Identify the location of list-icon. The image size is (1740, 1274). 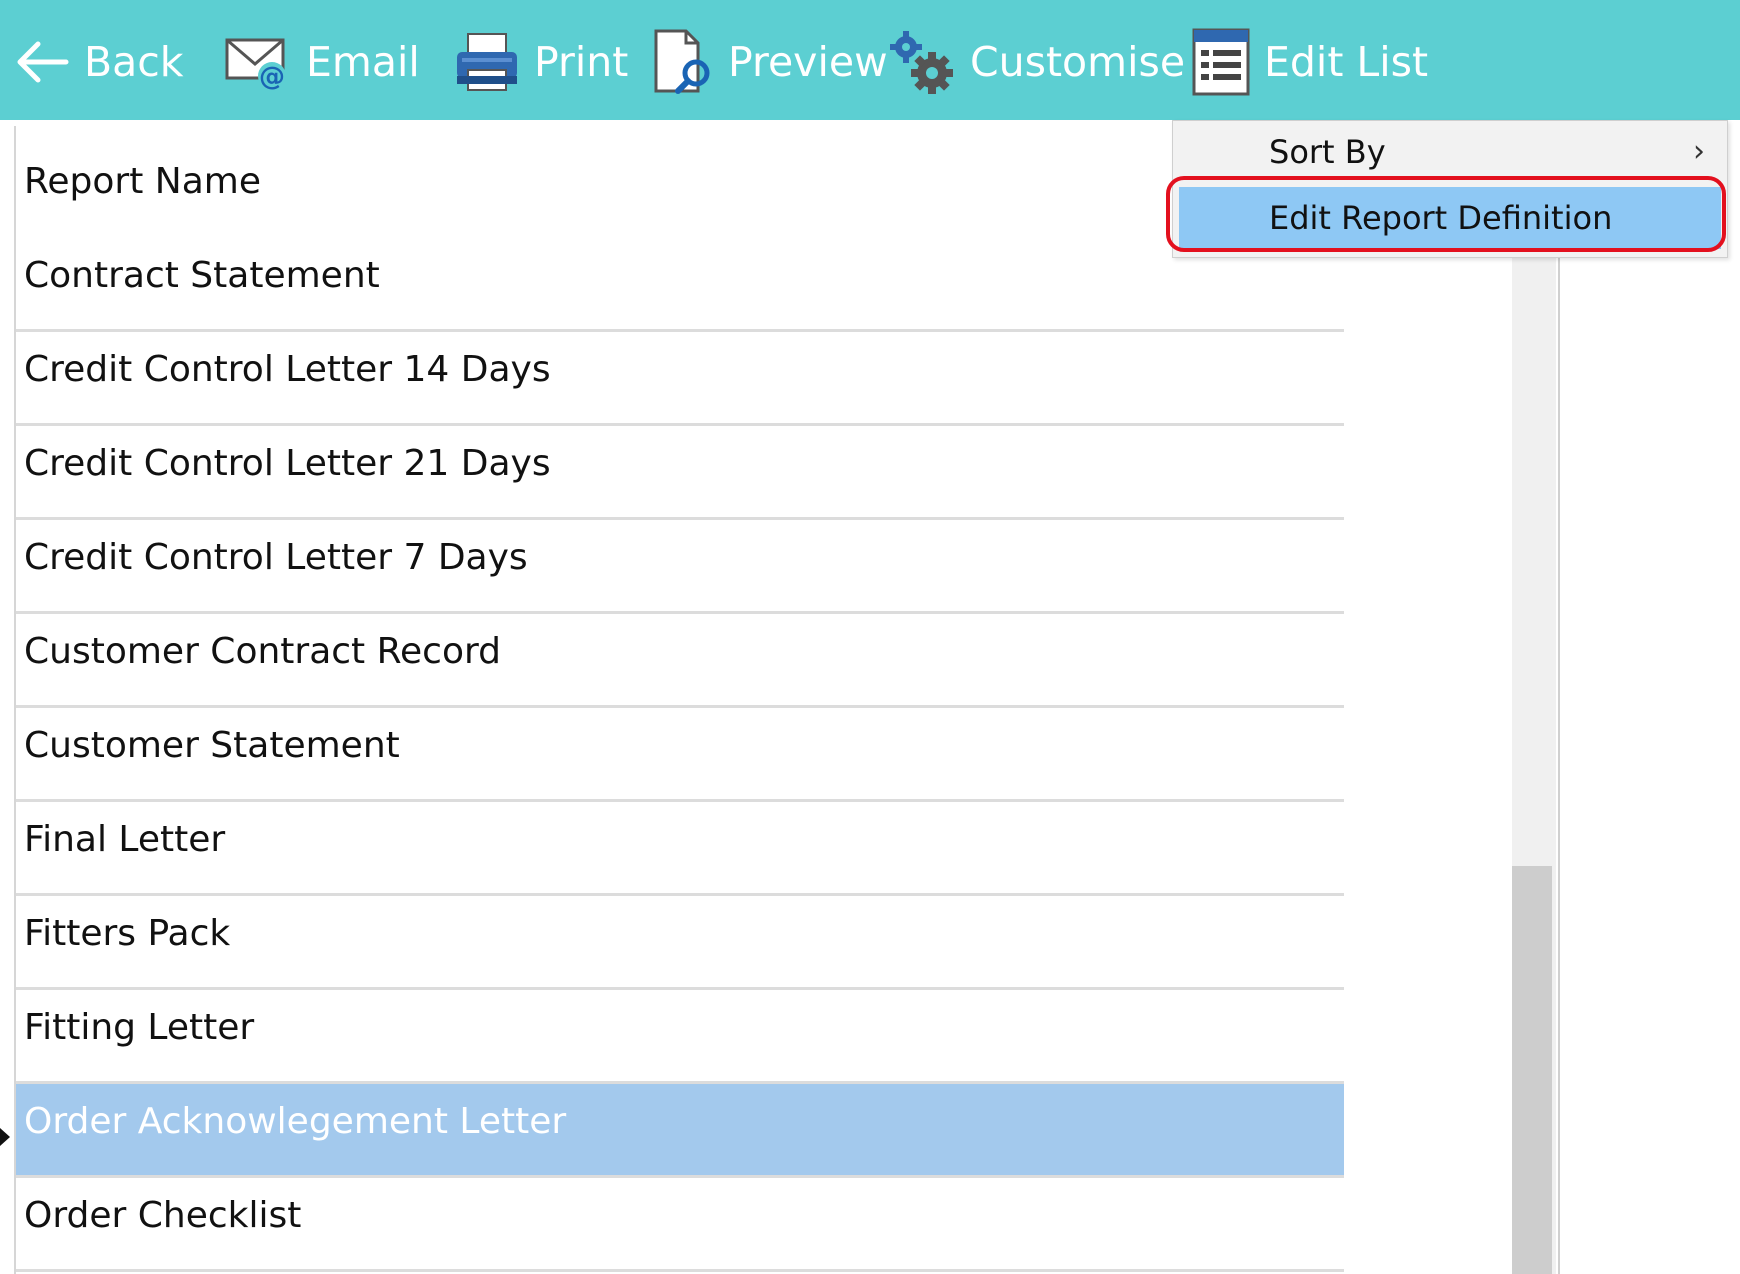
(1221, 62).